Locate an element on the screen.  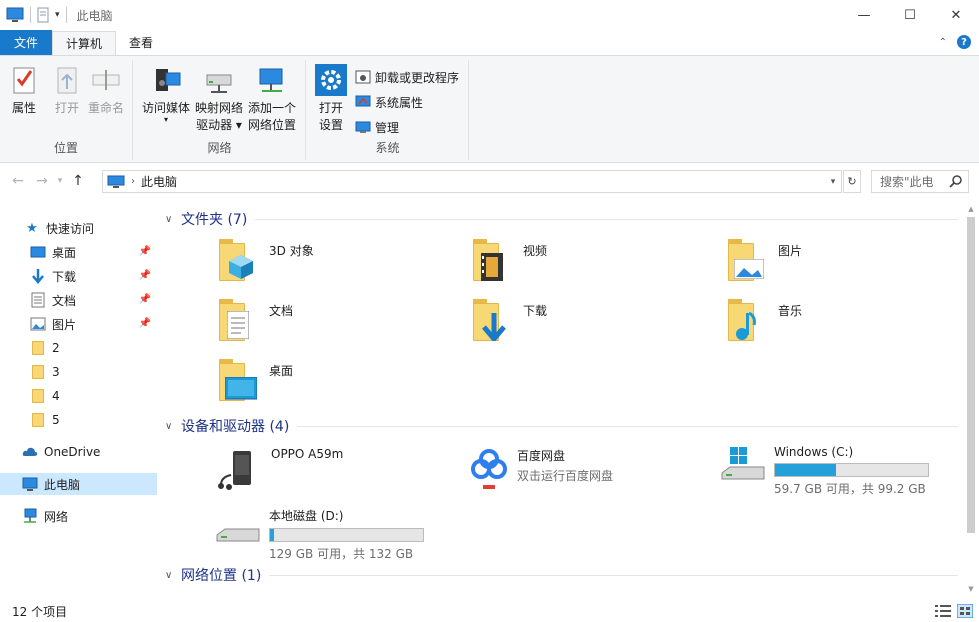
close-button: ✕ is located at coordinates (956, 15).